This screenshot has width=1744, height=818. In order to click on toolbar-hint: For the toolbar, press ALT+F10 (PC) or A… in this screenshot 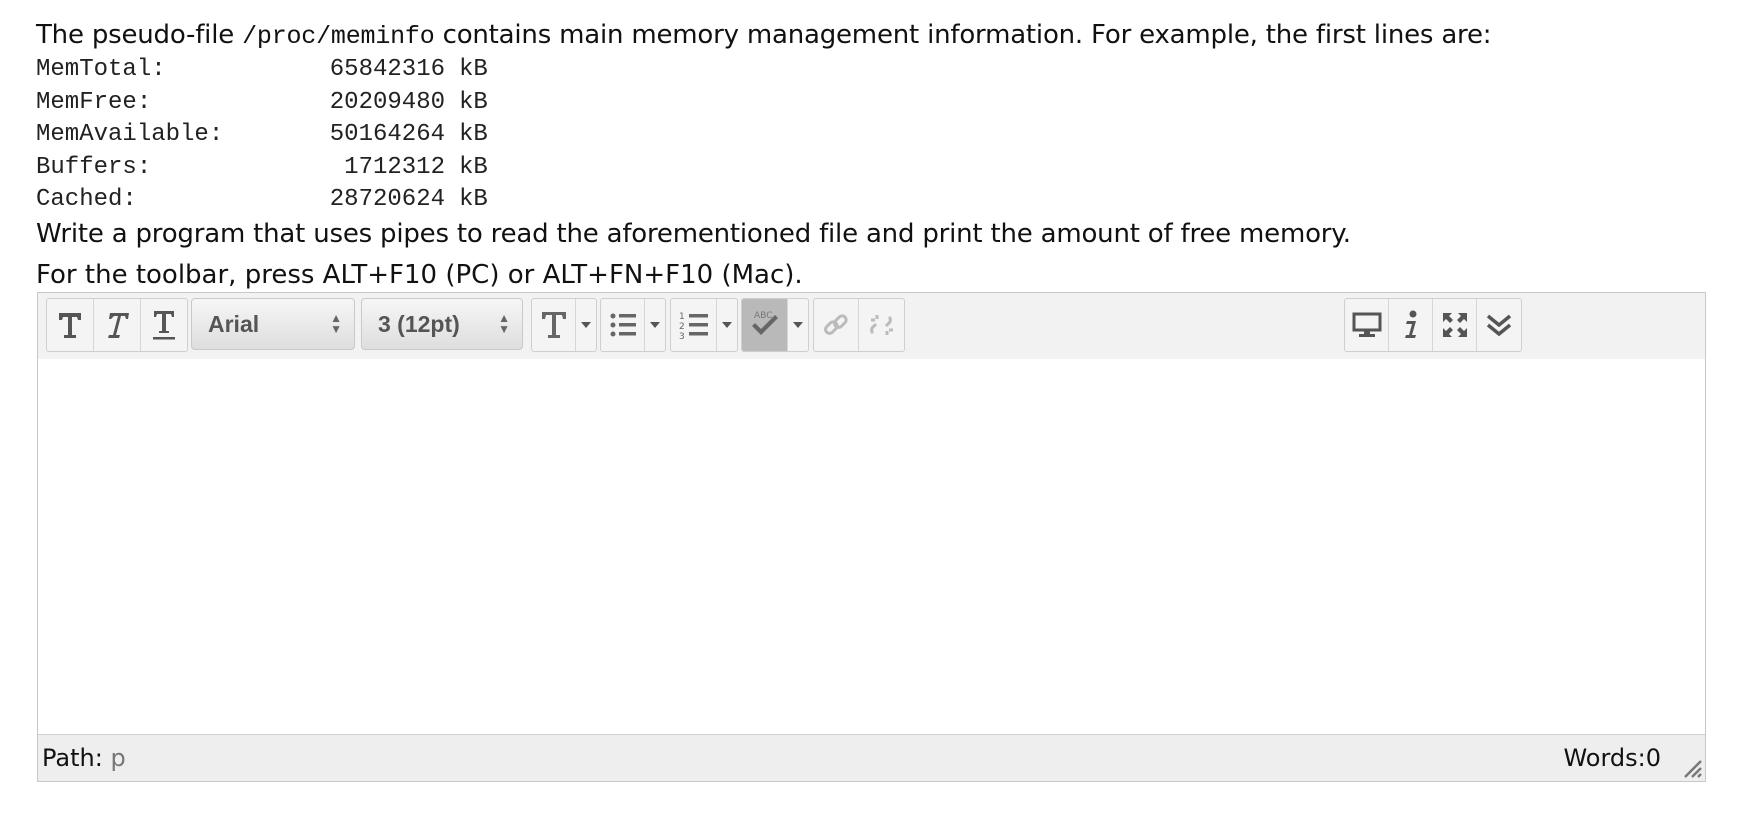, I will do `click(419, 275)`.